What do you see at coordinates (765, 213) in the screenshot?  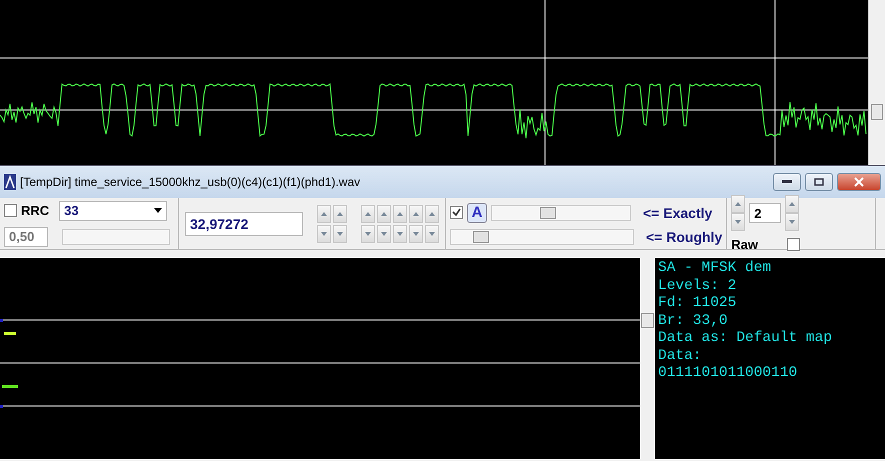 I see `levels-field: 2` at bounding box center [765, 213].